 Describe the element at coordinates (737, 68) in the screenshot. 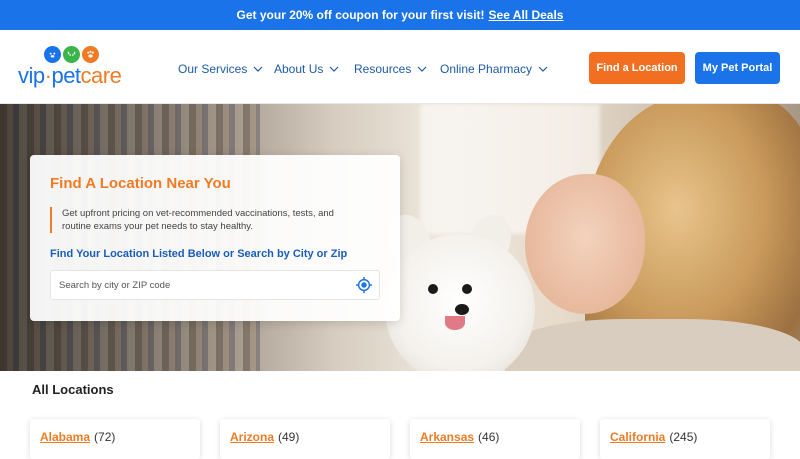

I see `my-pet-portal-button: My Pet Portal` at that location.